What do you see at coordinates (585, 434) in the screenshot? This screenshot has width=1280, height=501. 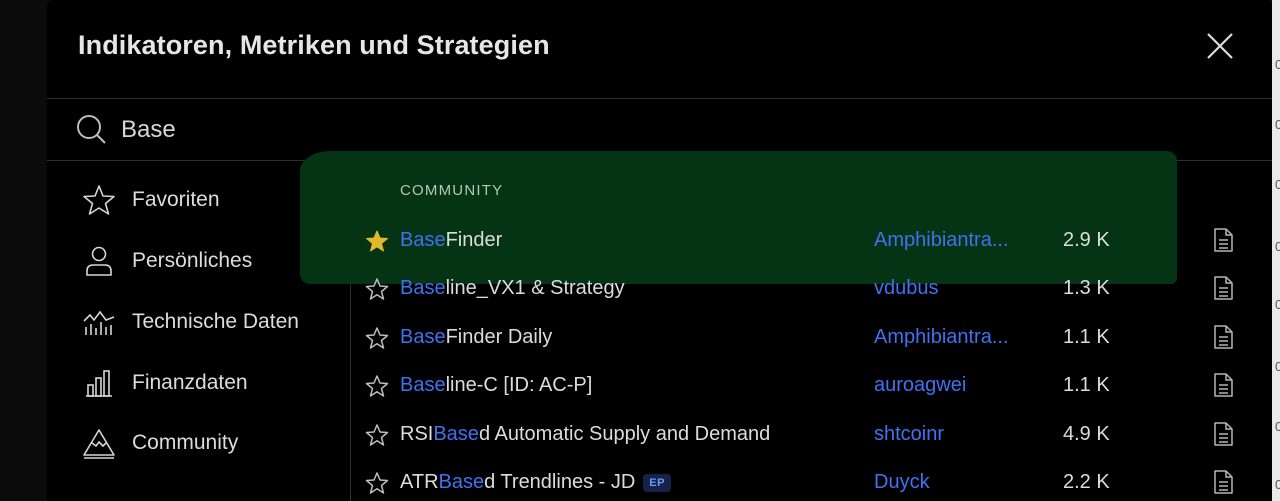 I see `script-name: RSI Base d Automatic Supply and Demand` at bounding box center [585, 434].